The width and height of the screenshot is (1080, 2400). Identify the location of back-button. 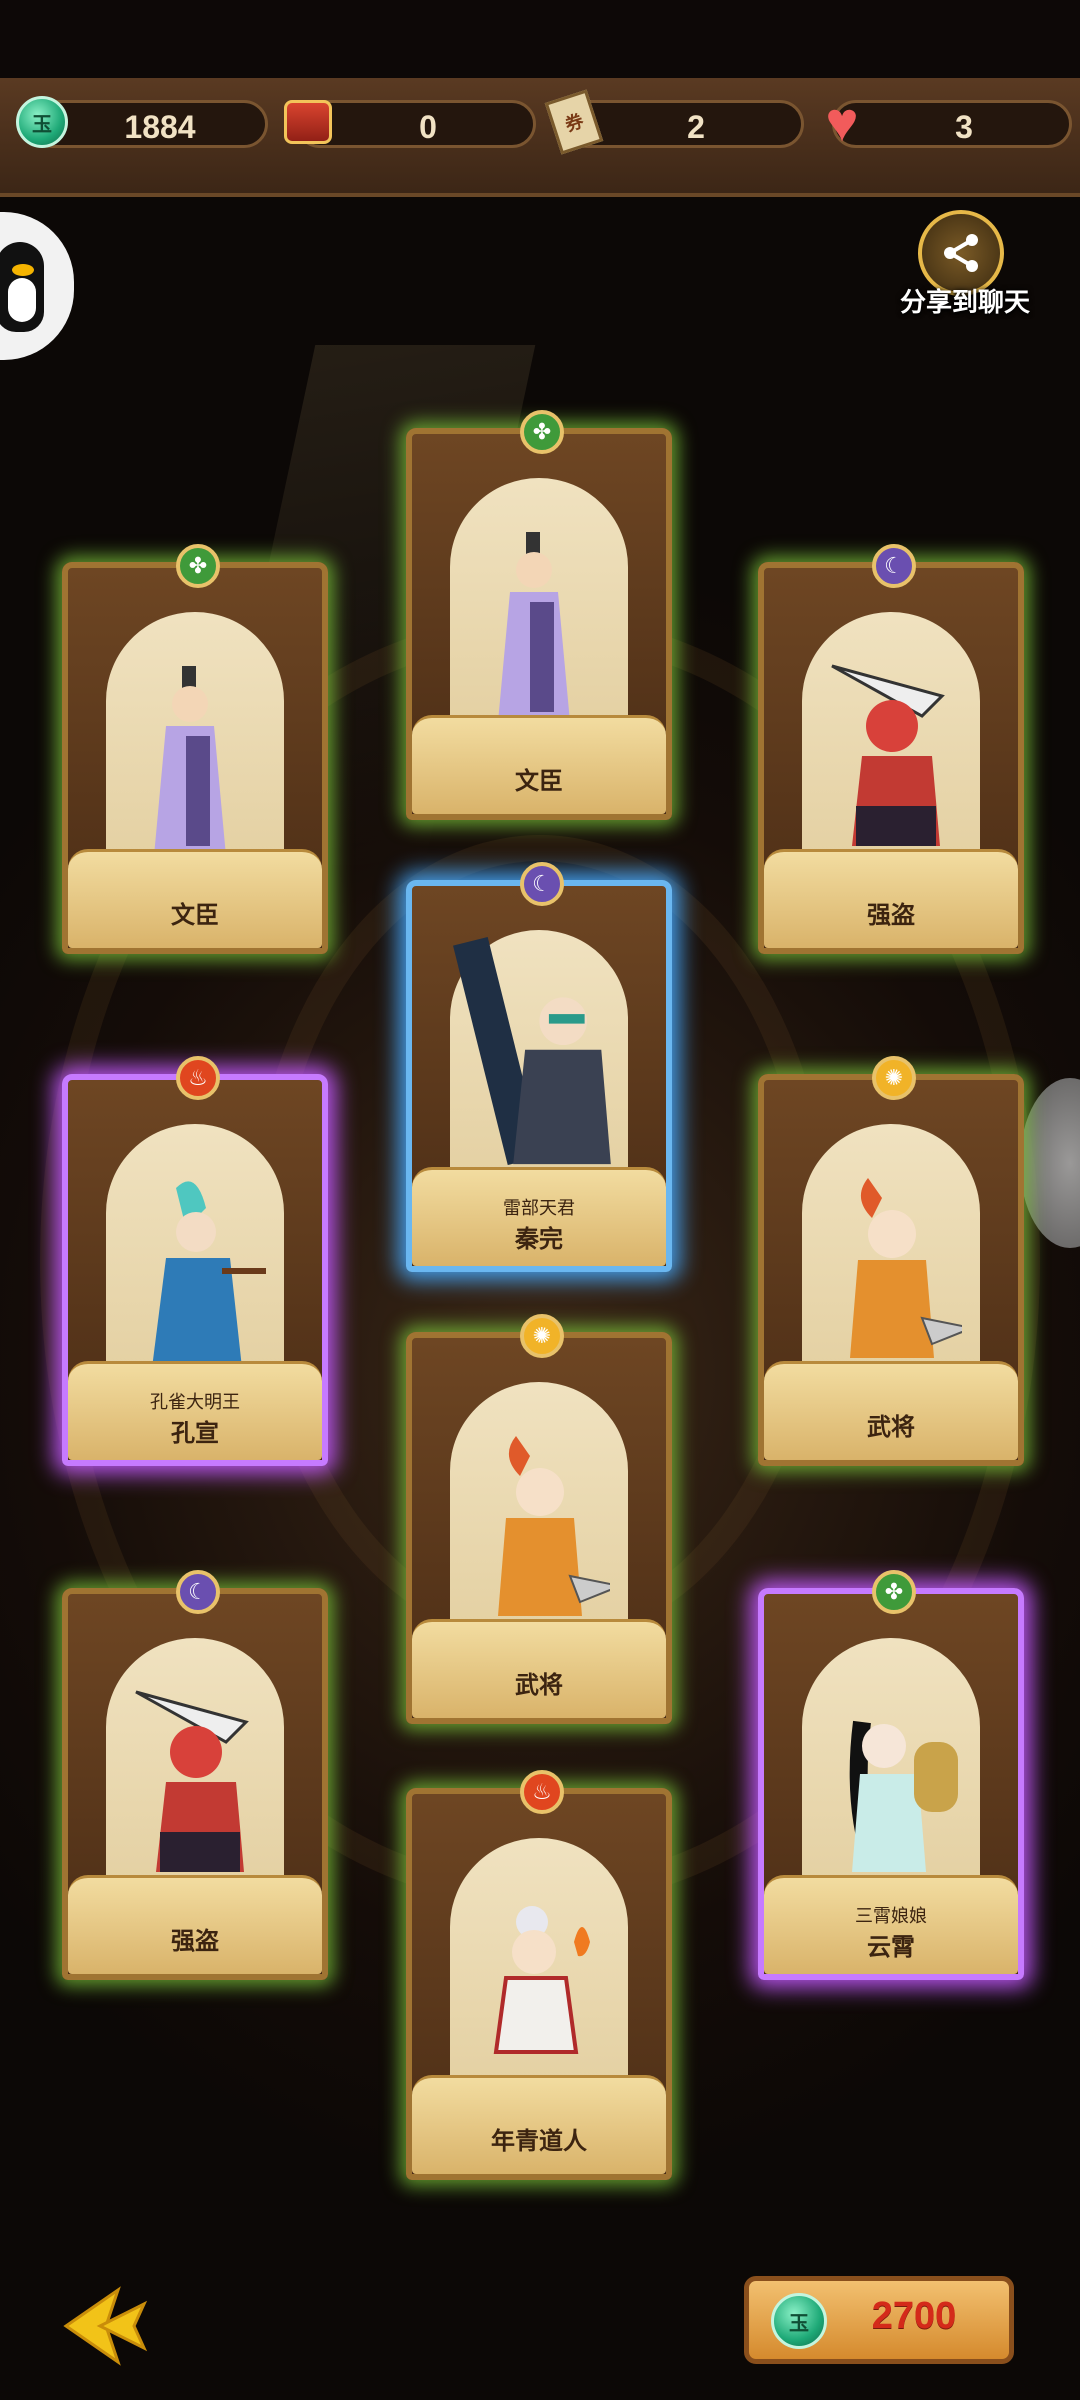
(105, 2326).